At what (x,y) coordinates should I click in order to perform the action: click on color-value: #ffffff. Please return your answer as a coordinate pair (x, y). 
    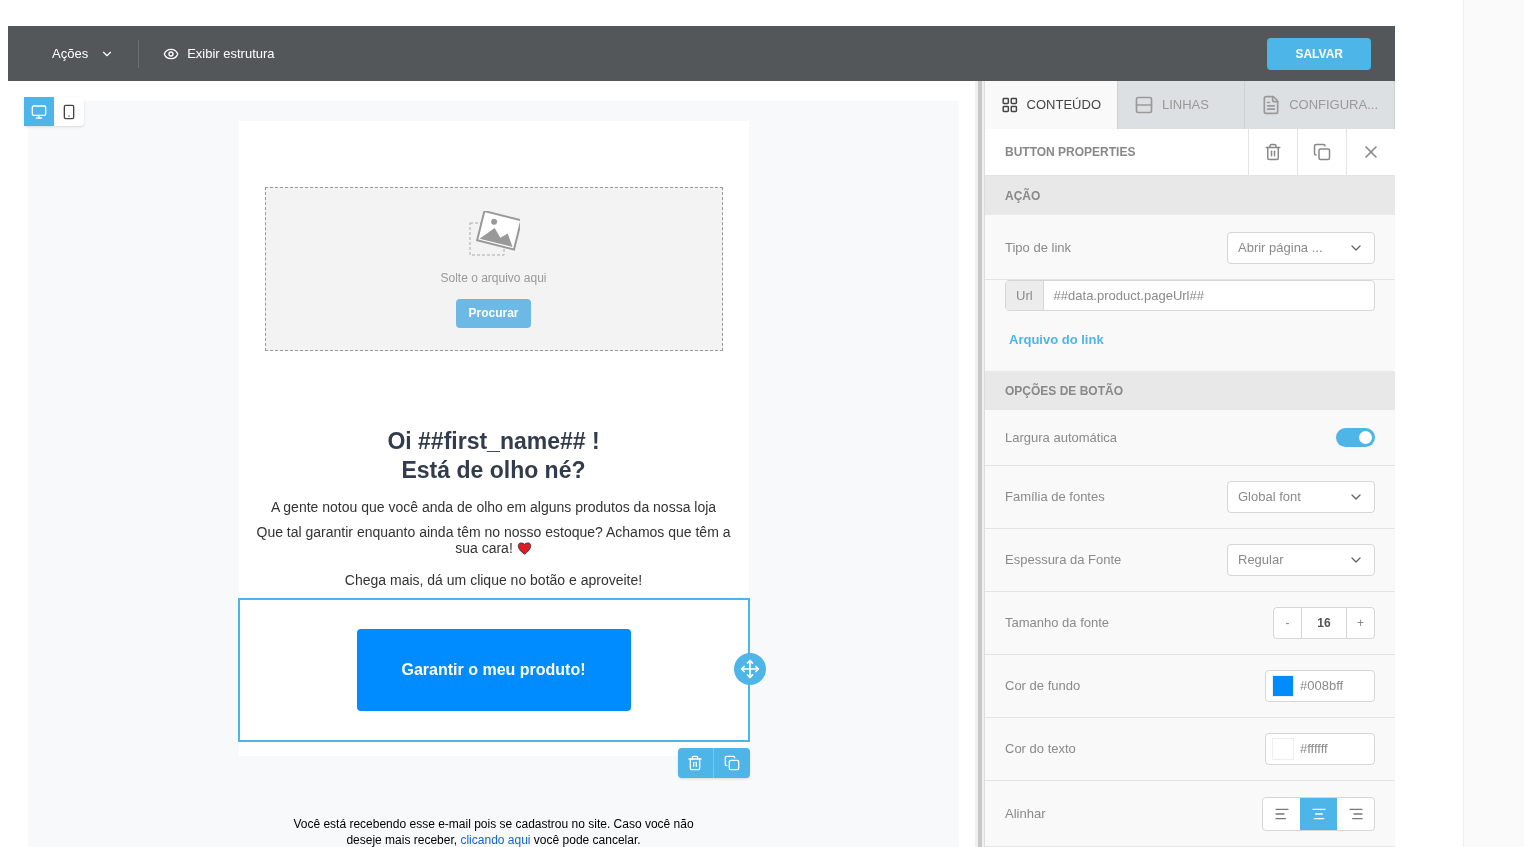
    Looking at the image, I should click on (1314, 749).